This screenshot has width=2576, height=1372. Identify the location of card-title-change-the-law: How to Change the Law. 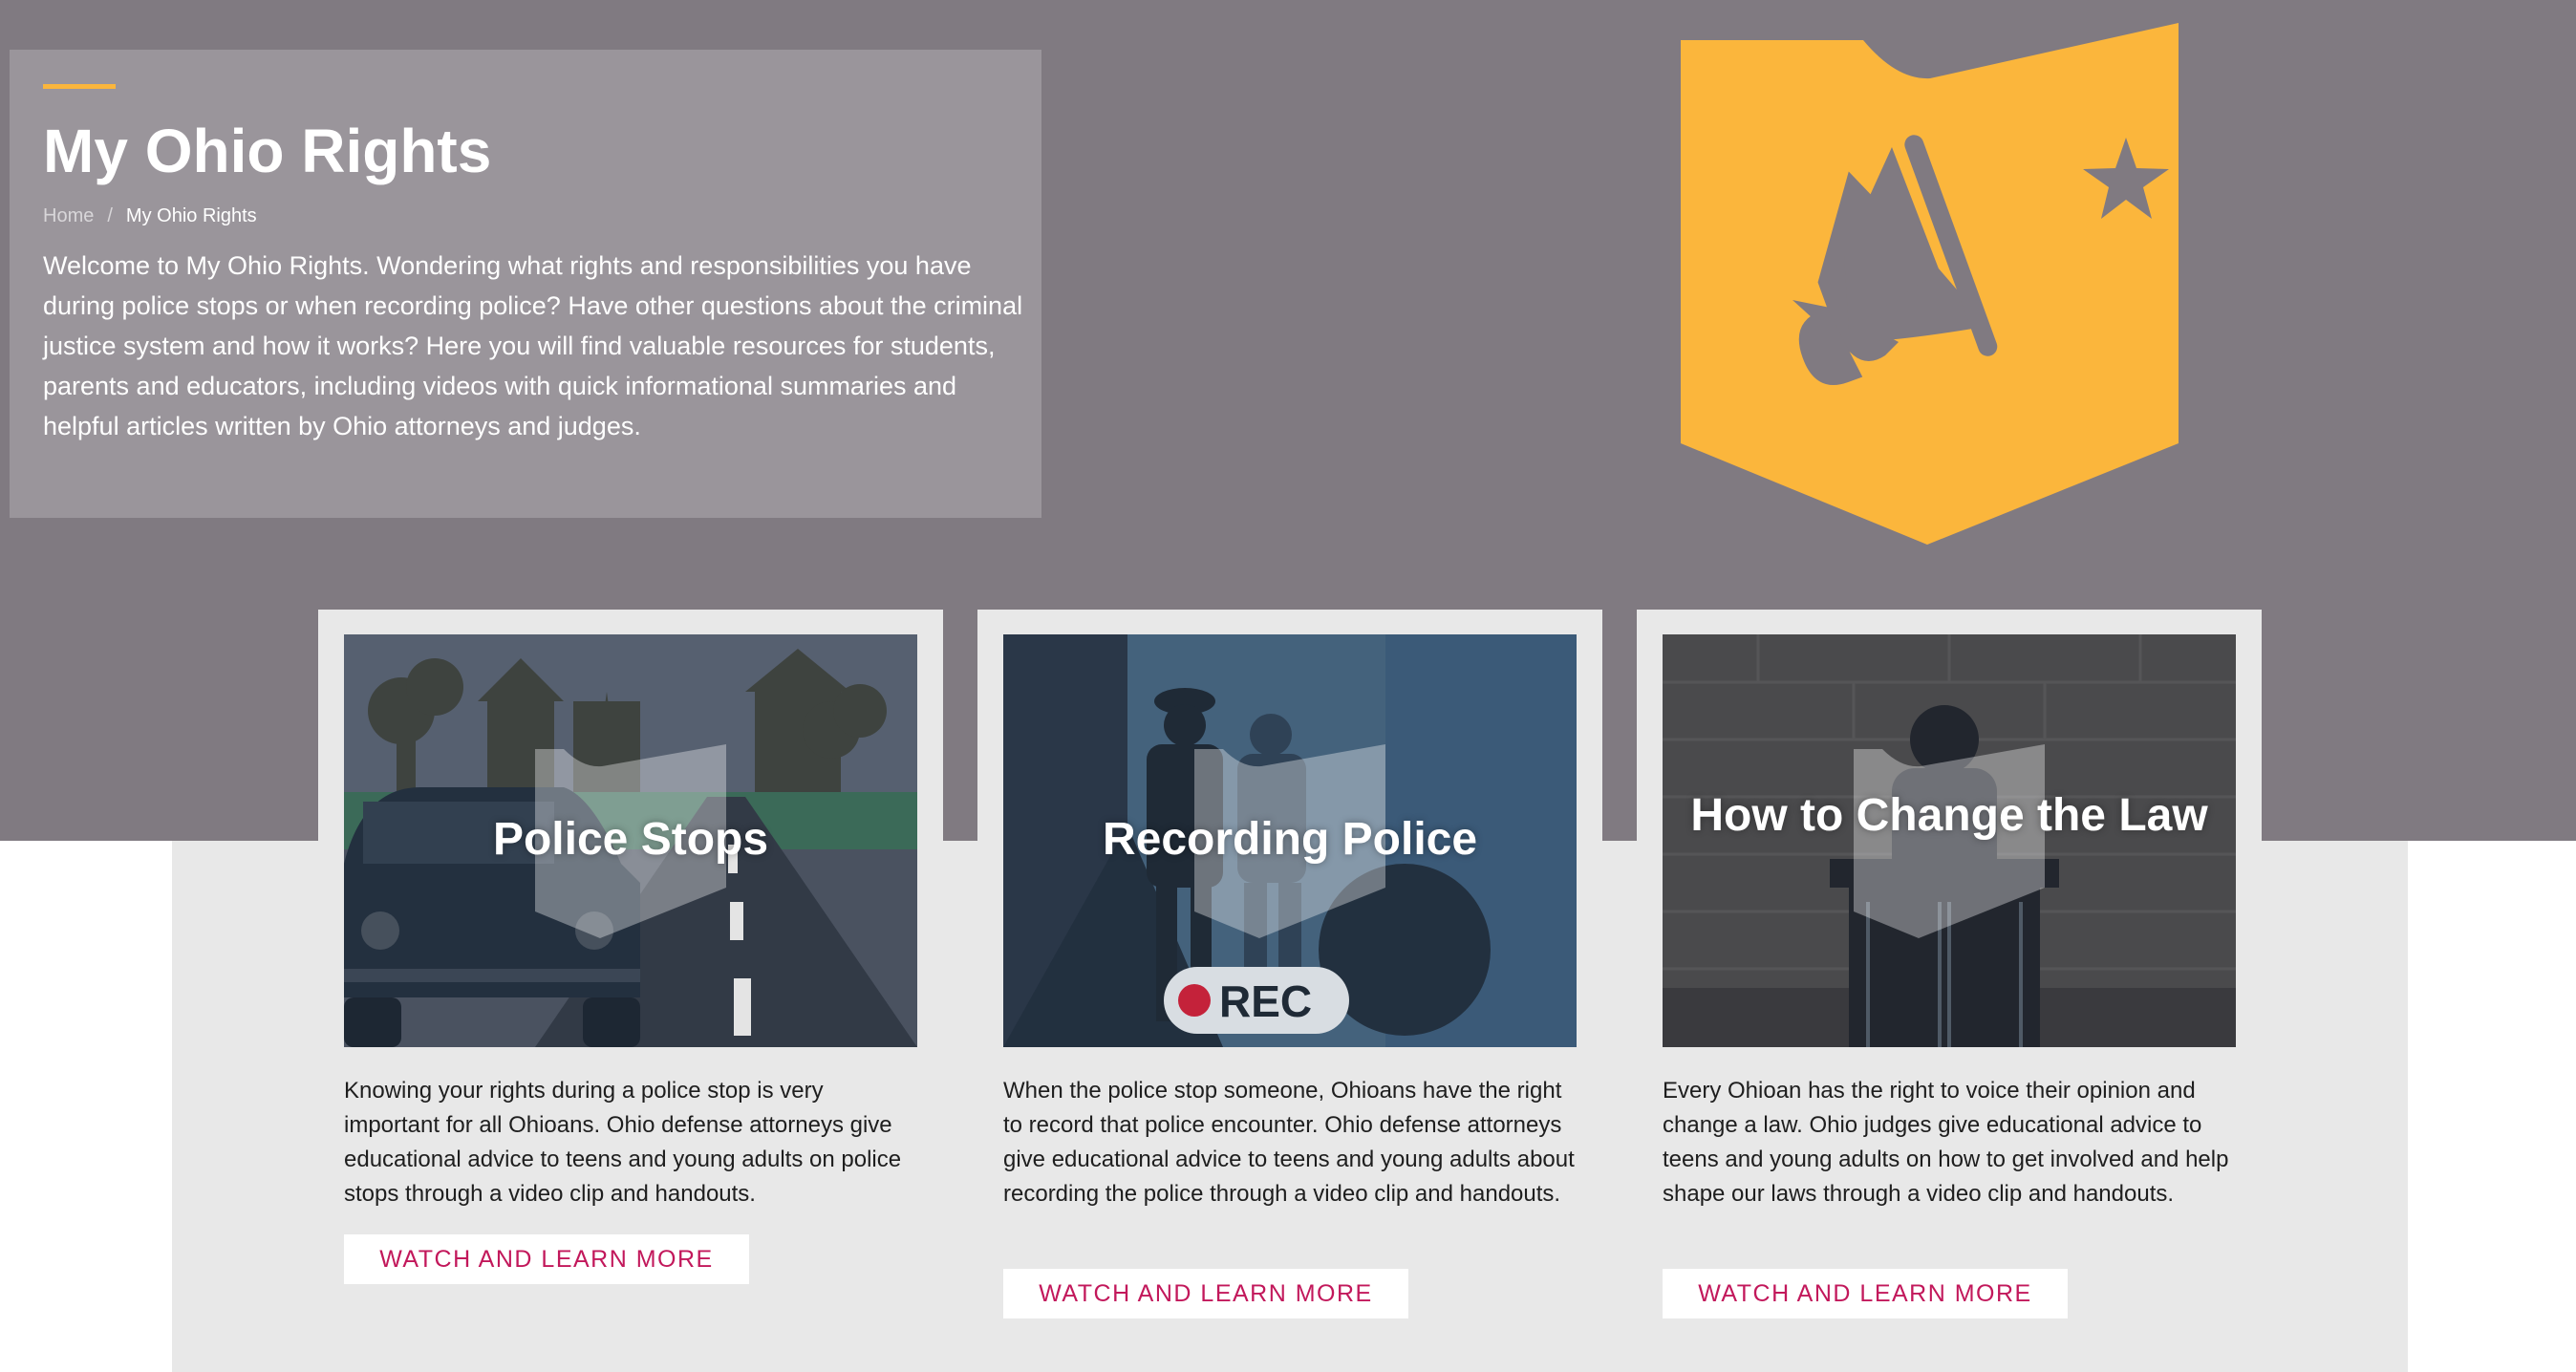
(1949, 815).